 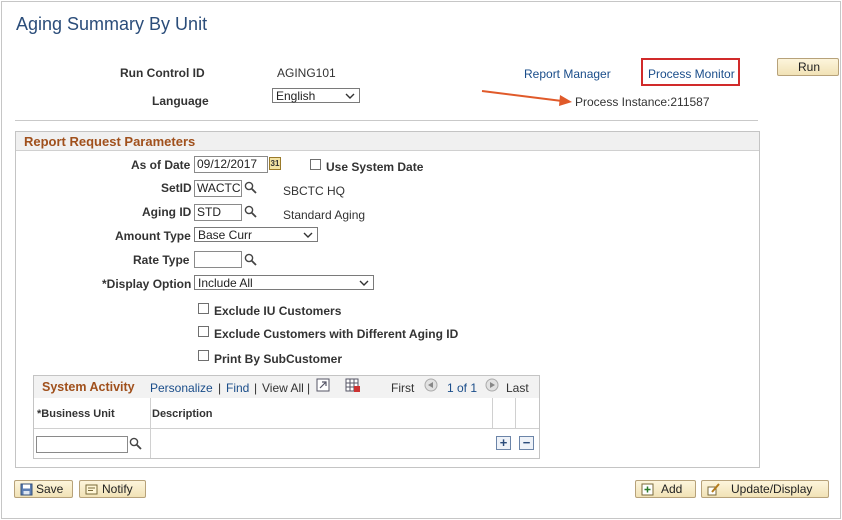 I want to click on add-icon, so click(x=647, y=489).